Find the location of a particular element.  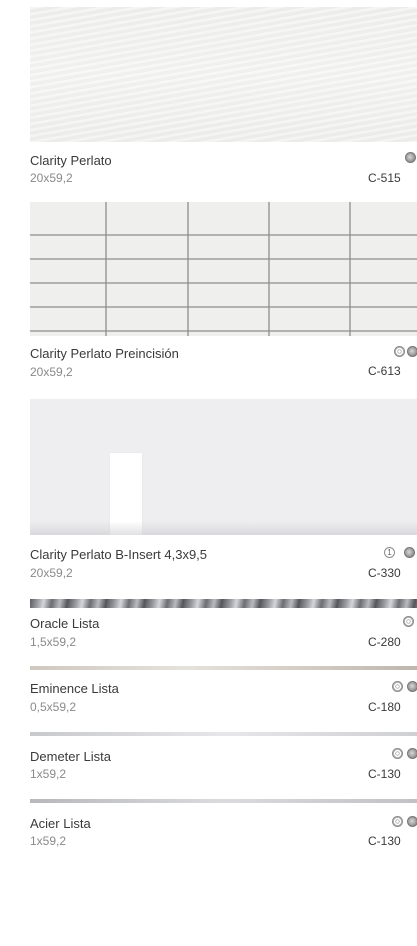

strip-swatch-eminence is located at coordinates (223, 668).